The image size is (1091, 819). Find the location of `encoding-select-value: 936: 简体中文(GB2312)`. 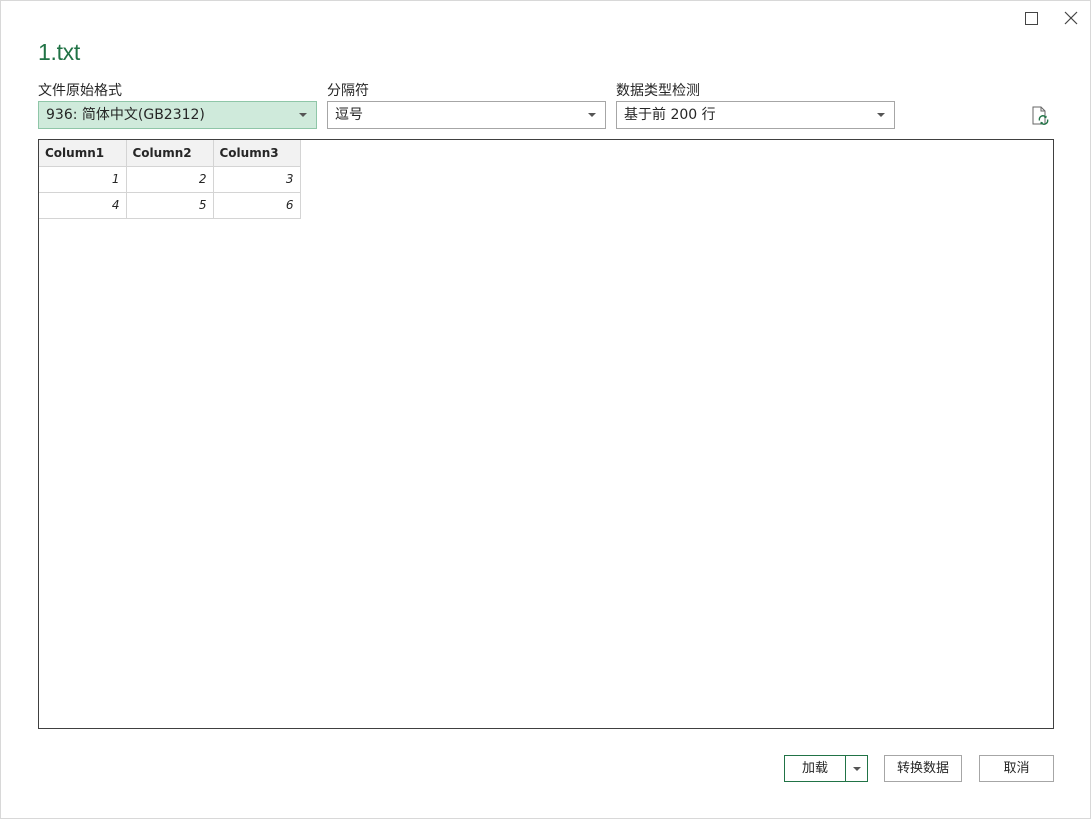

encoding-select-value: 936: 简体中文(GB2312) is located at coordinates (125, 115).